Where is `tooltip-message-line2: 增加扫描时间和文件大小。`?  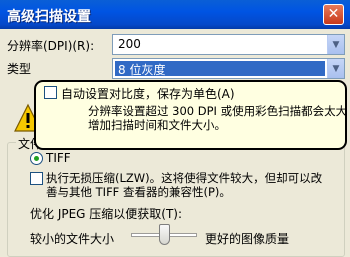 tooltip-message-line2: 增加扫描时间和文件大小。 is located at coordinates (157, 125).